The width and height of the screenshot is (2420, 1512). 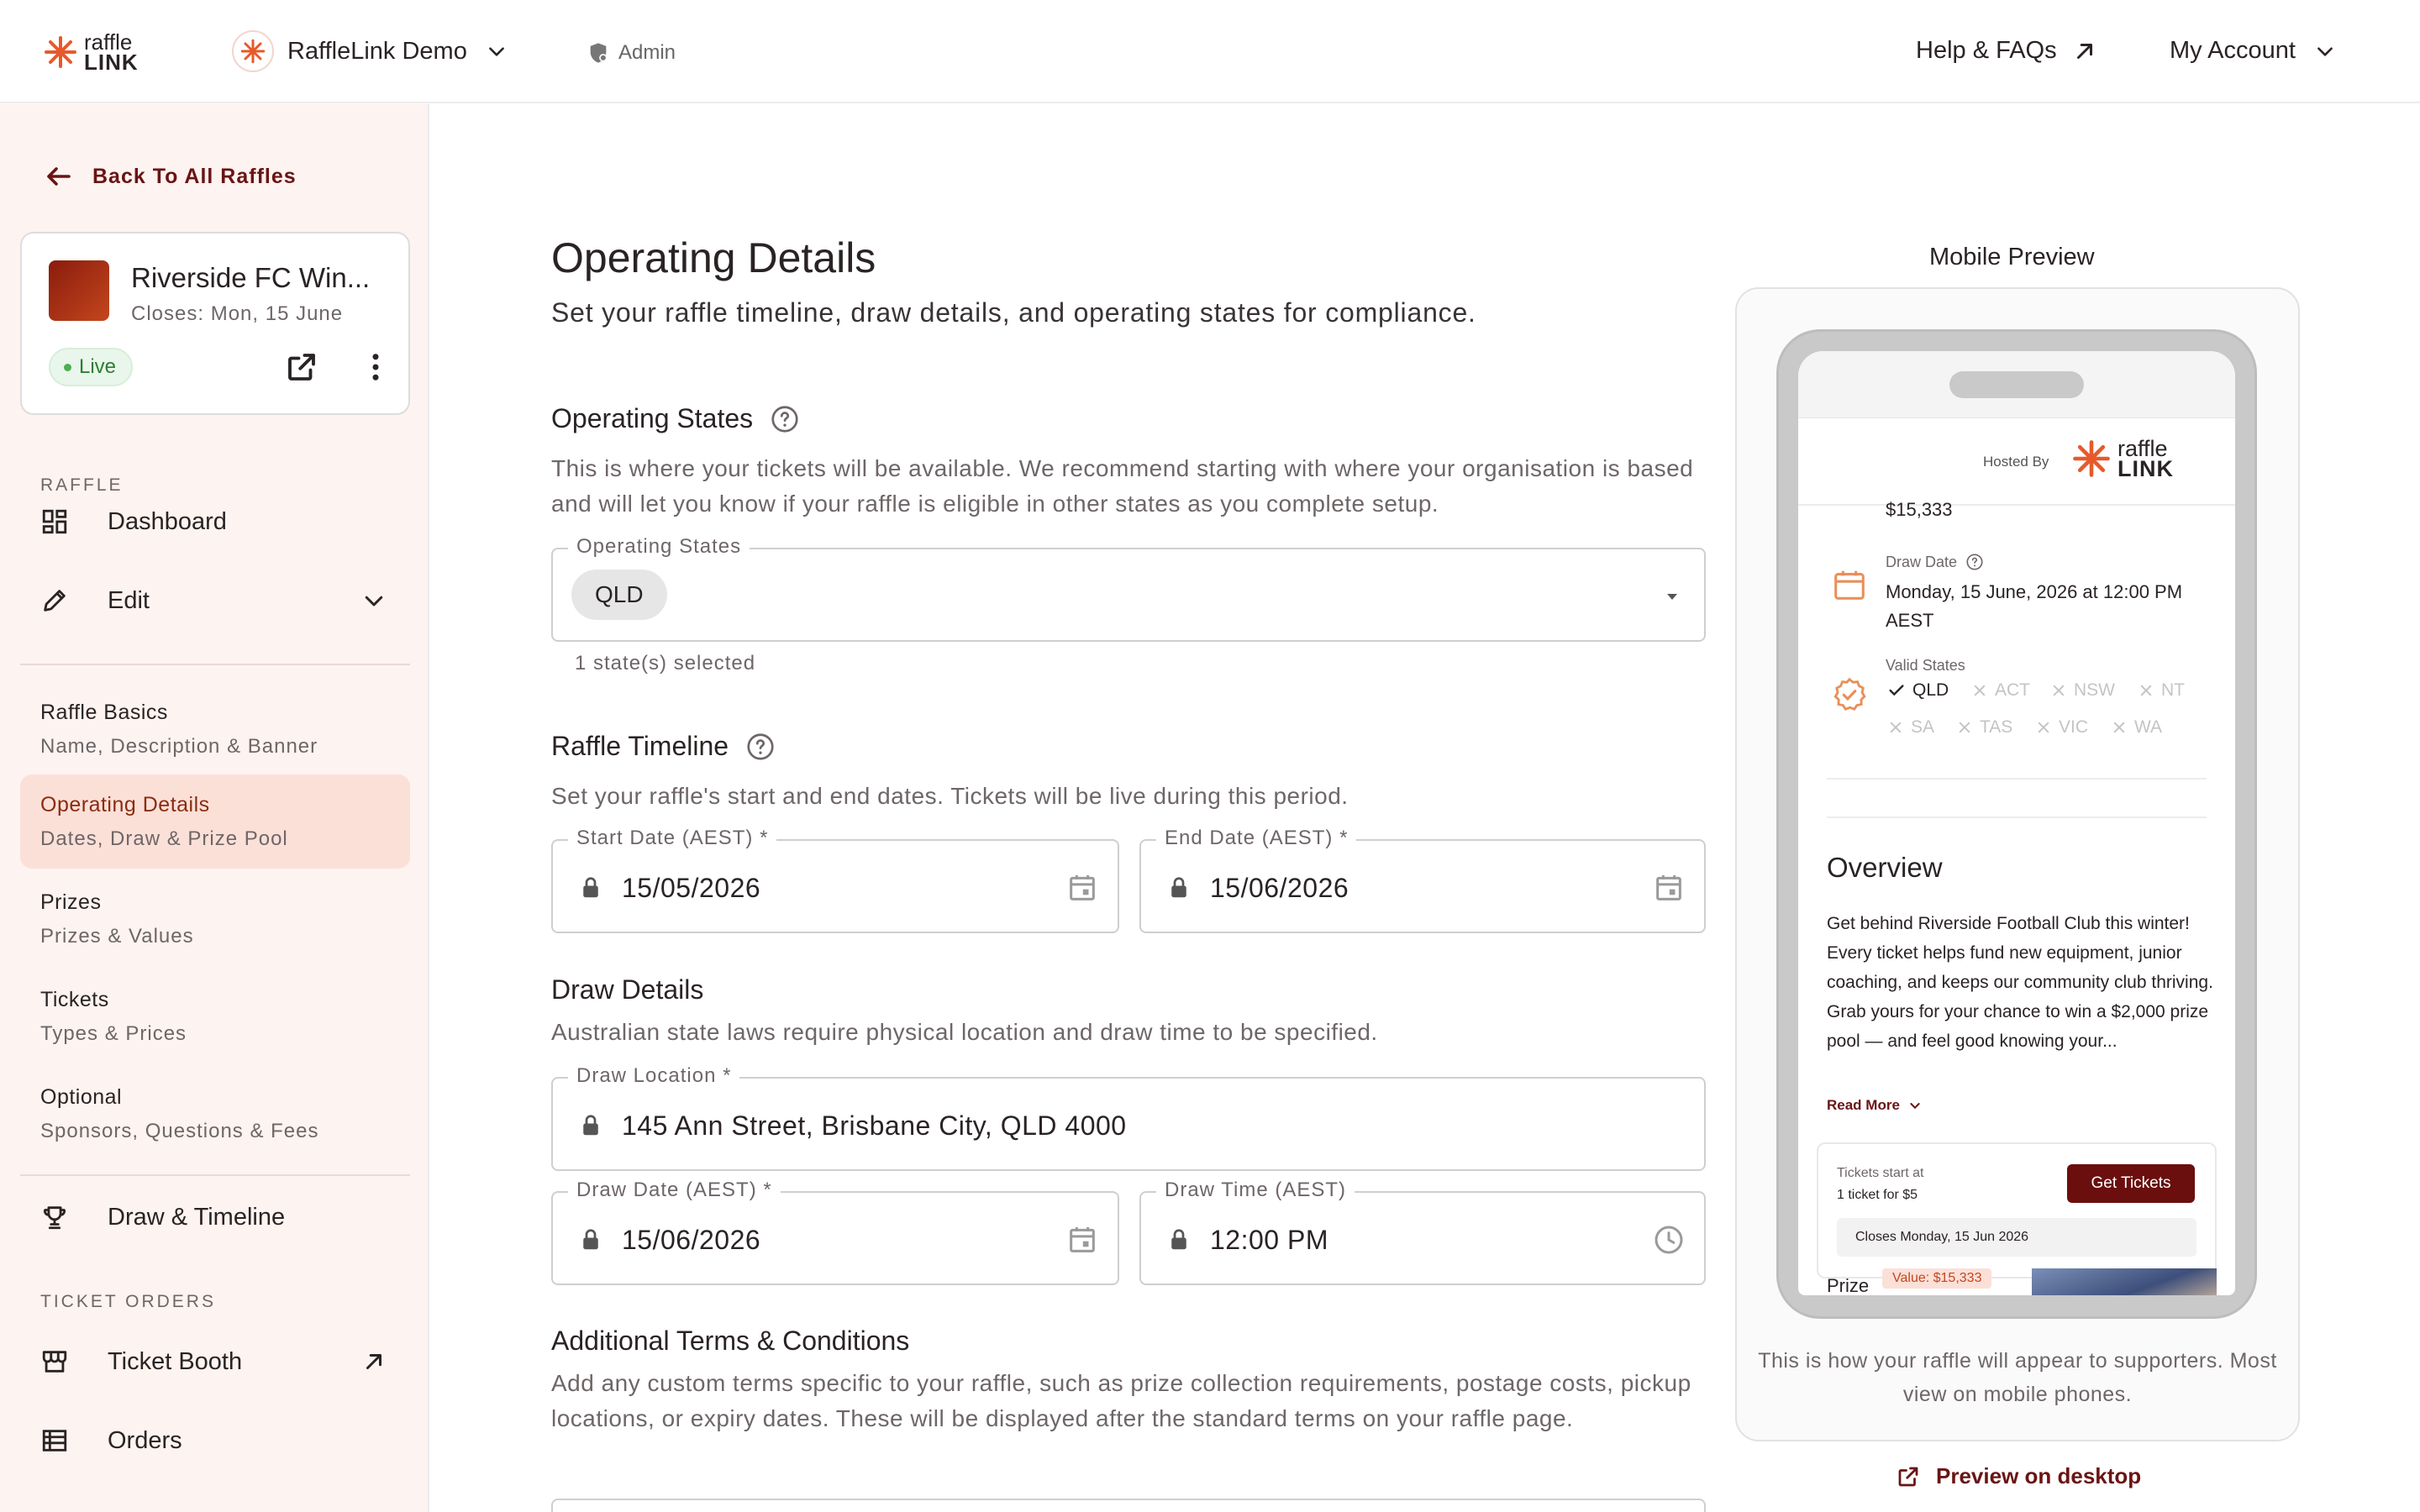 I want to click on caret-down-icon, so click(x=1672, y=597).